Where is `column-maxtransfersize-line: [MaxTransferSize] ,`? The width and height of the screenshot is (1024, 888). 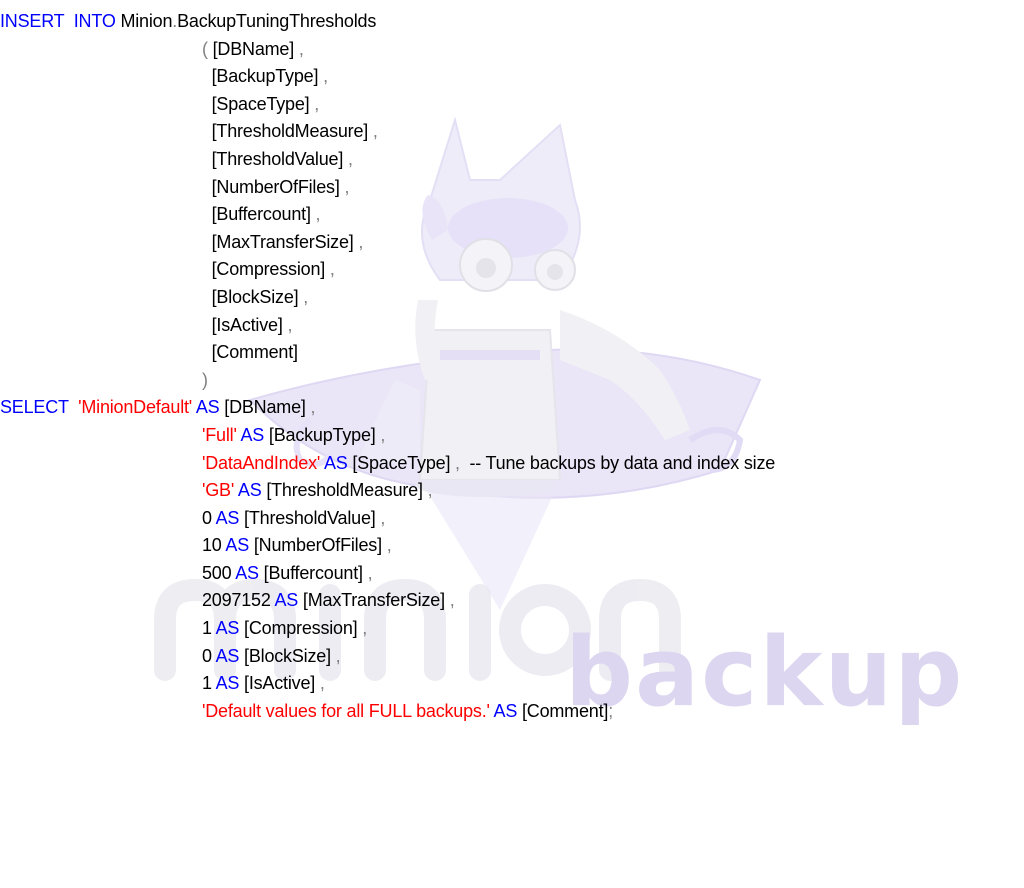
column-maxtransfersize-line: [MaxTransferSize] , is located at coordinates (387, 243).